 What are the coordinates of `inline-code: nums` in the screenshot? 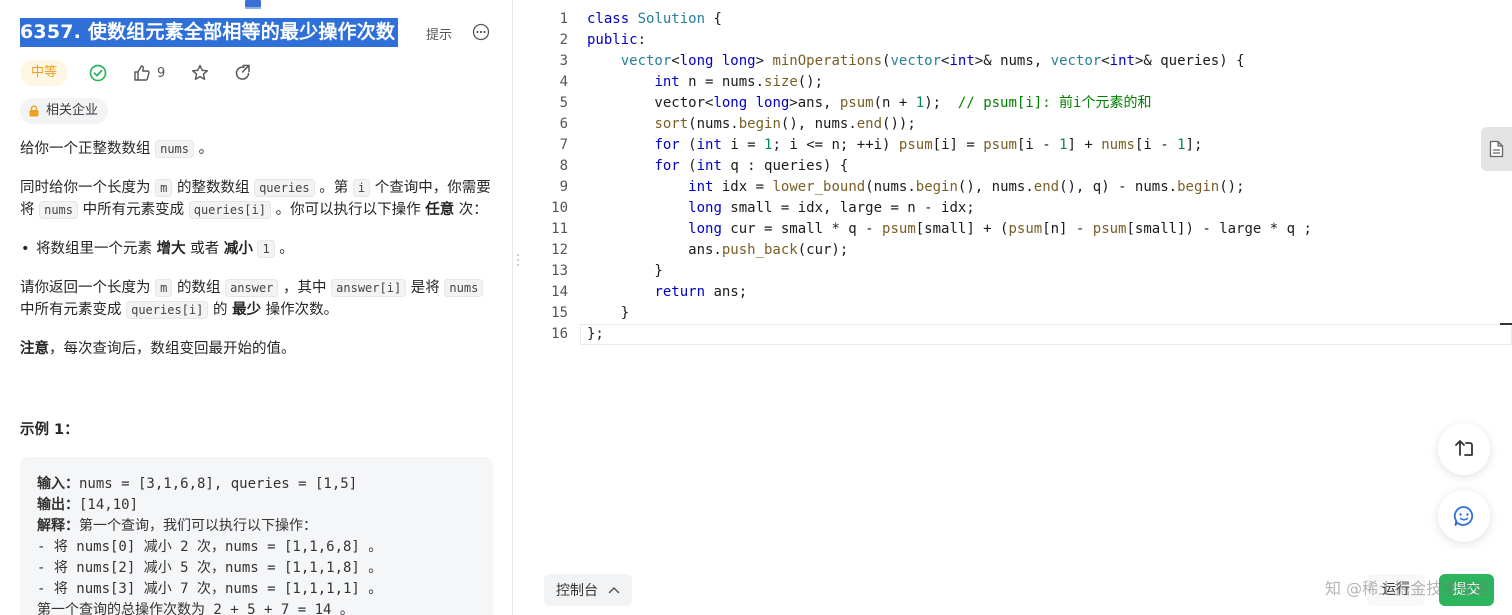 It's located at (59, 210).